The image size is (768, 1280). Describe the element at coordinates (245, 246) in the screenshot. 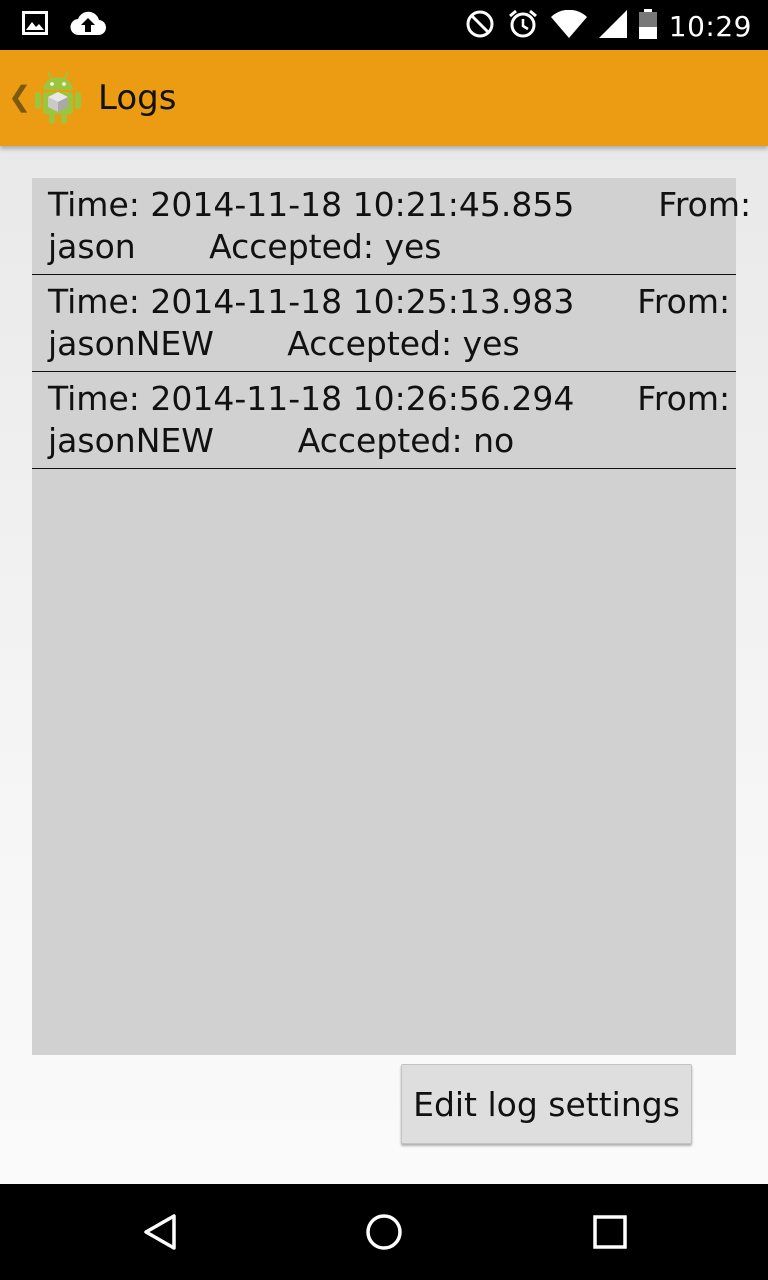

I see `log-entry-line2: jason Accepted: yes` at that location.